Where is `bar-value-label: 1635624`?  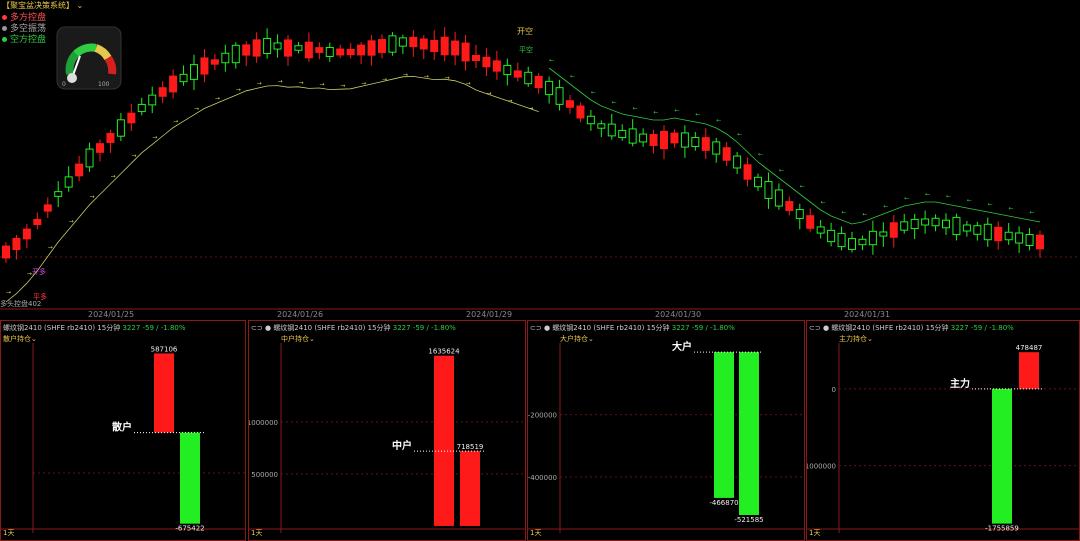
bar-value-label: 1635624 is located at coordinates (444, 352).